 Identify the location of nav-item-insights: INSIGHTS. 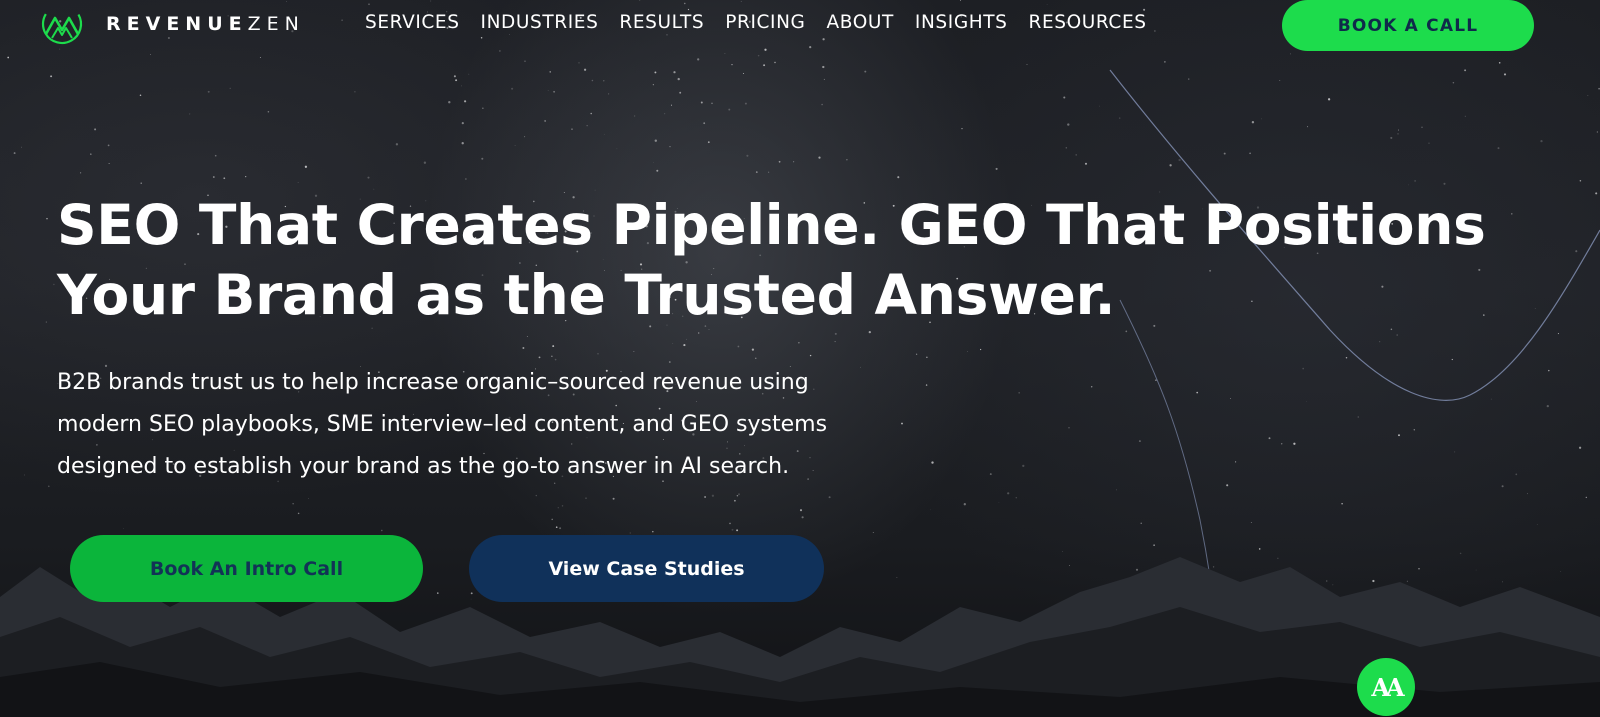
(961, 23).